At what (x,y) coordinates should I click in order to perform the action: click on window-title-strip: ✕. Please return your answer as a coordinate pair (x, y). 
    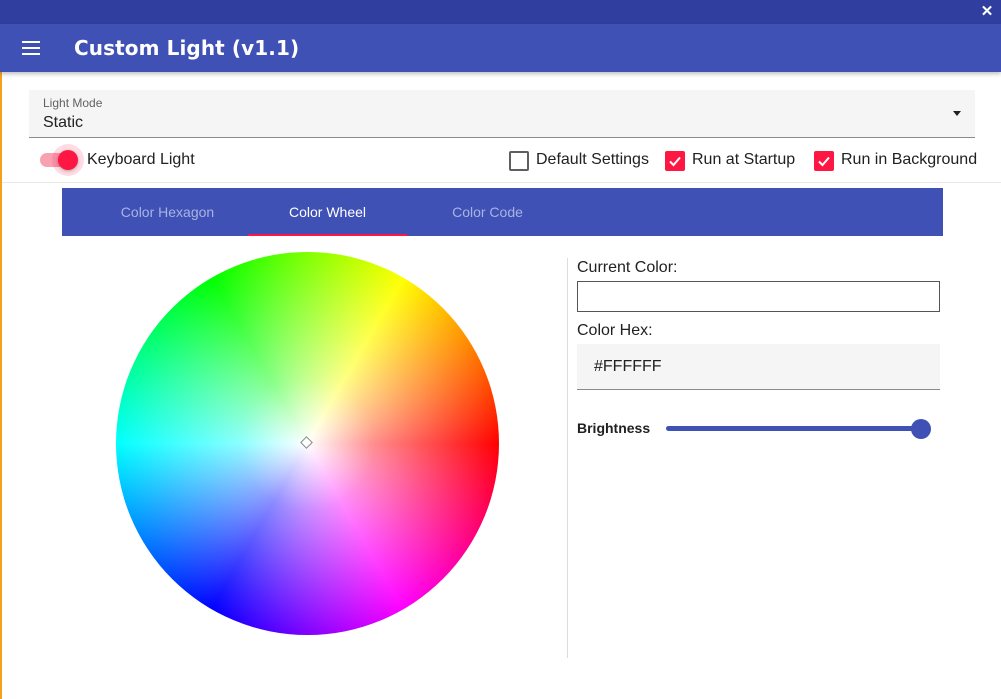
    Looking at the image, I should click on (500, 12).